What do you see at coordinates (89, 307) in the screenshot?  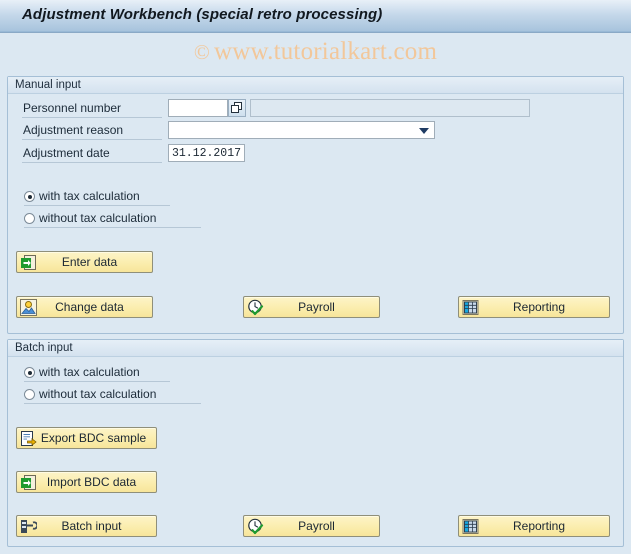 I see `change-data-label: Change data` at bounding box center [89, 307].